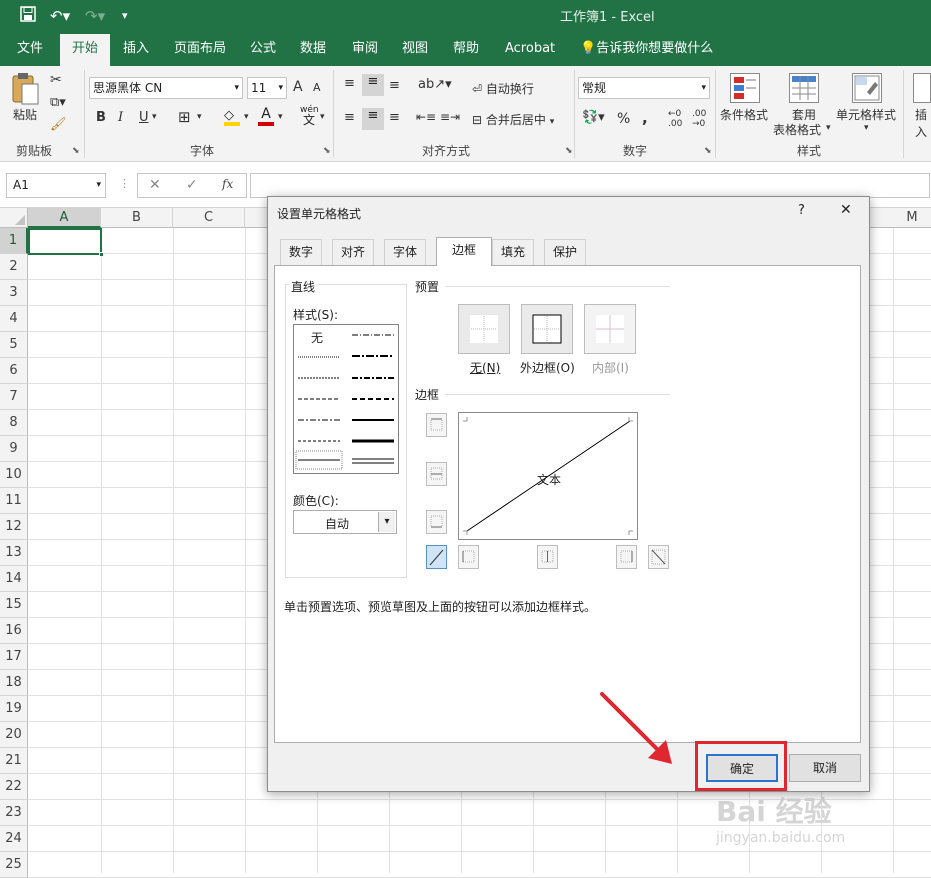 The image size is (931, 878). I want to click on row-header: 20, so click(14, 735).